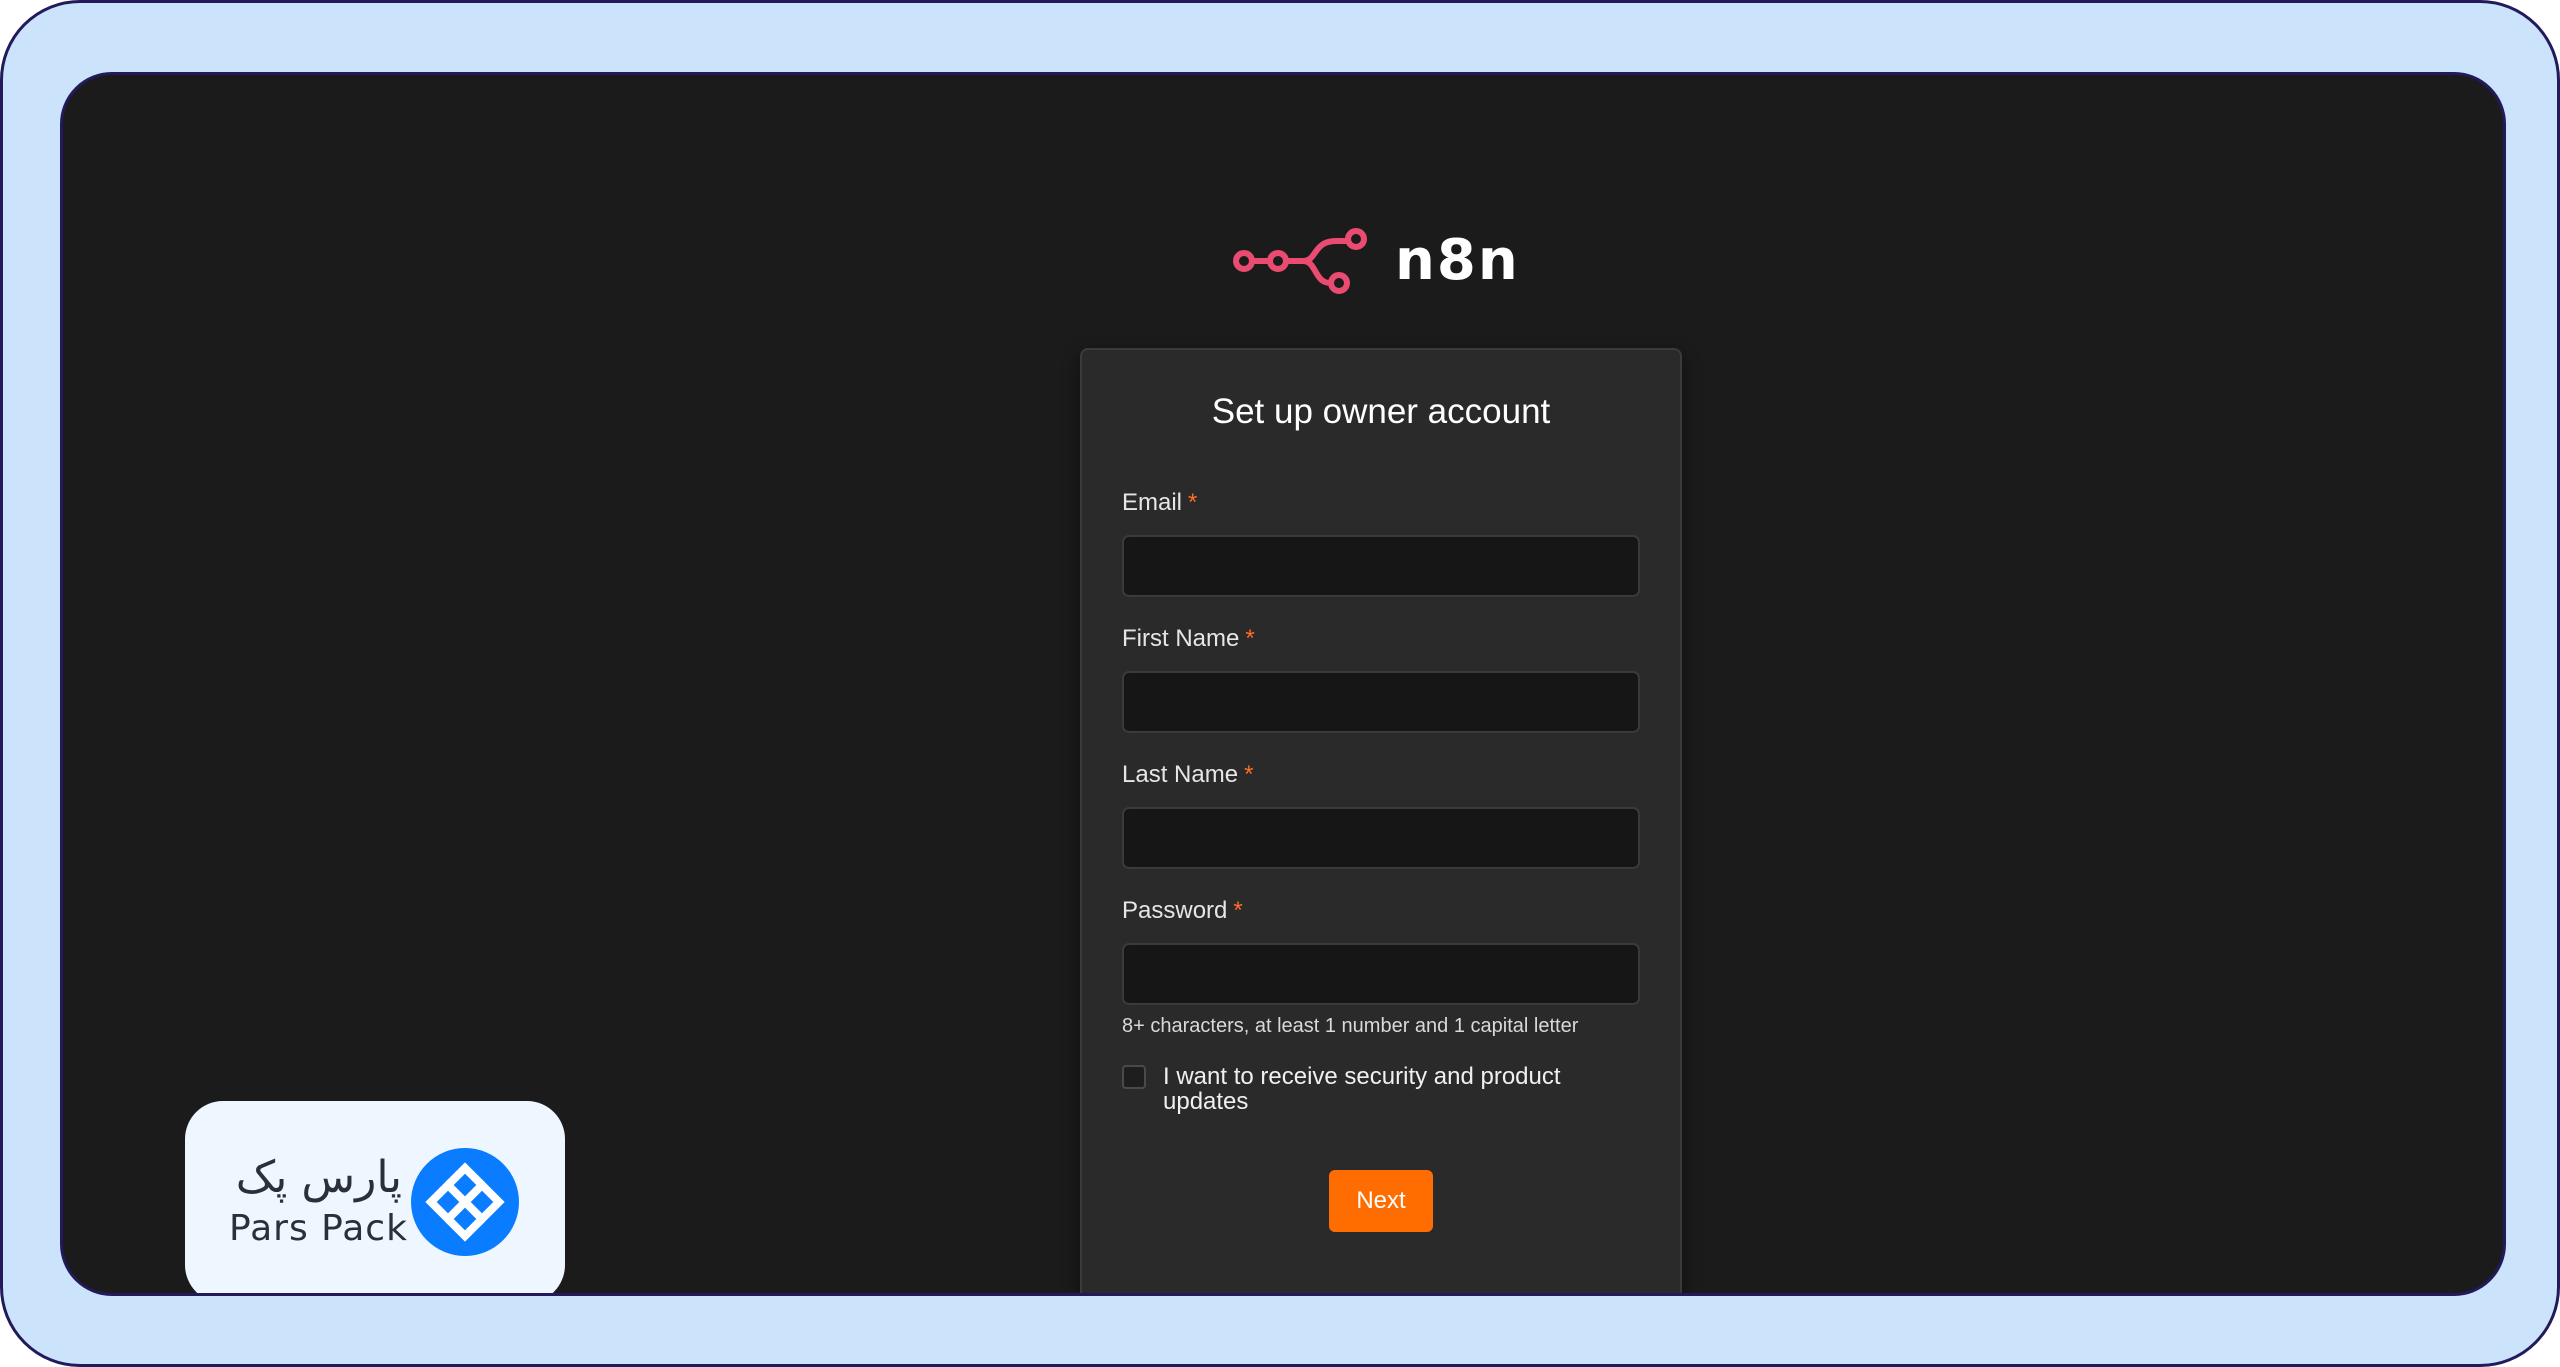 The image size is (2560, 1367). Describe the element at coordinates (1457, 260) in the screenshot. I see `brand-name: n8n` at that location.